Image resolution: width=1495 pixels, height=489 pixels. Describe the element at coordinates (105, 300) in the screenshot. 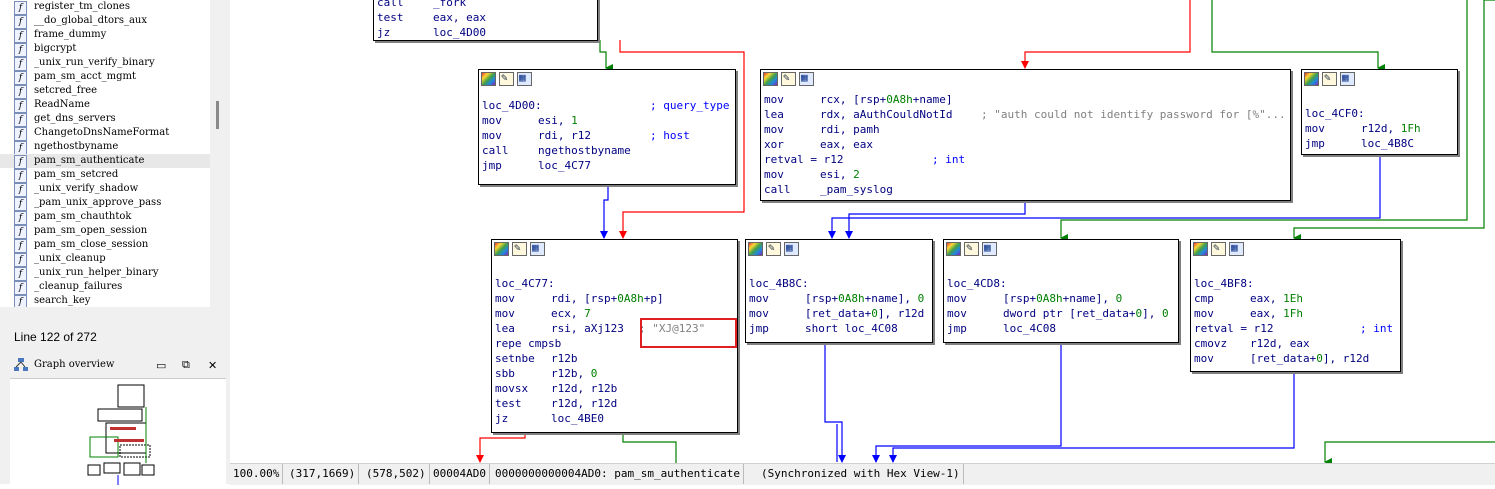

I see `function-item: f search_key` at that location.